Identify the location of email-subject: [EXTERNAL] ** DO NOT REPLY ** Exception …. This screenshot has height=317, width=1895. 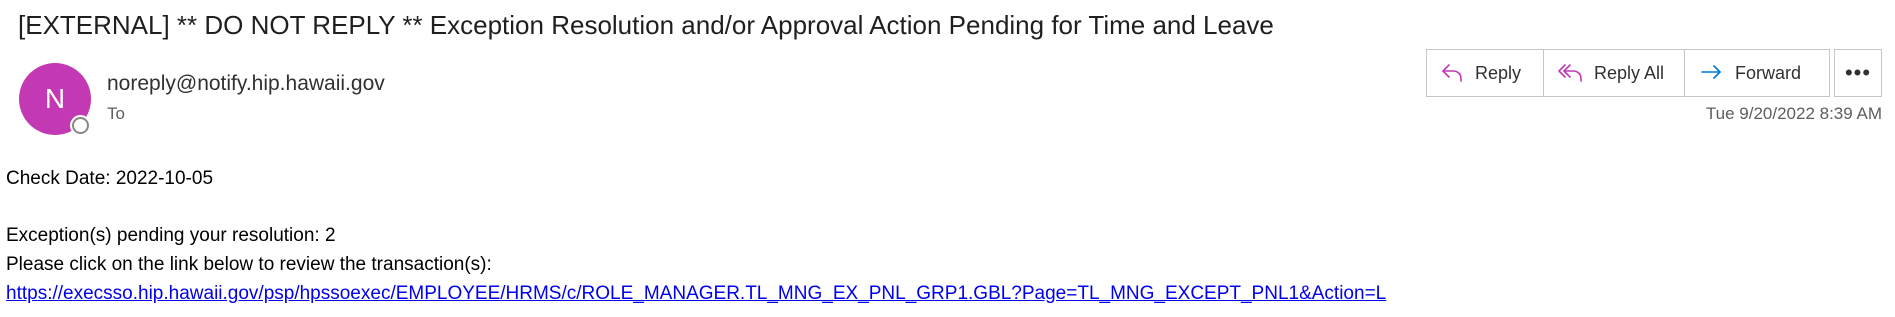
(646, 25).